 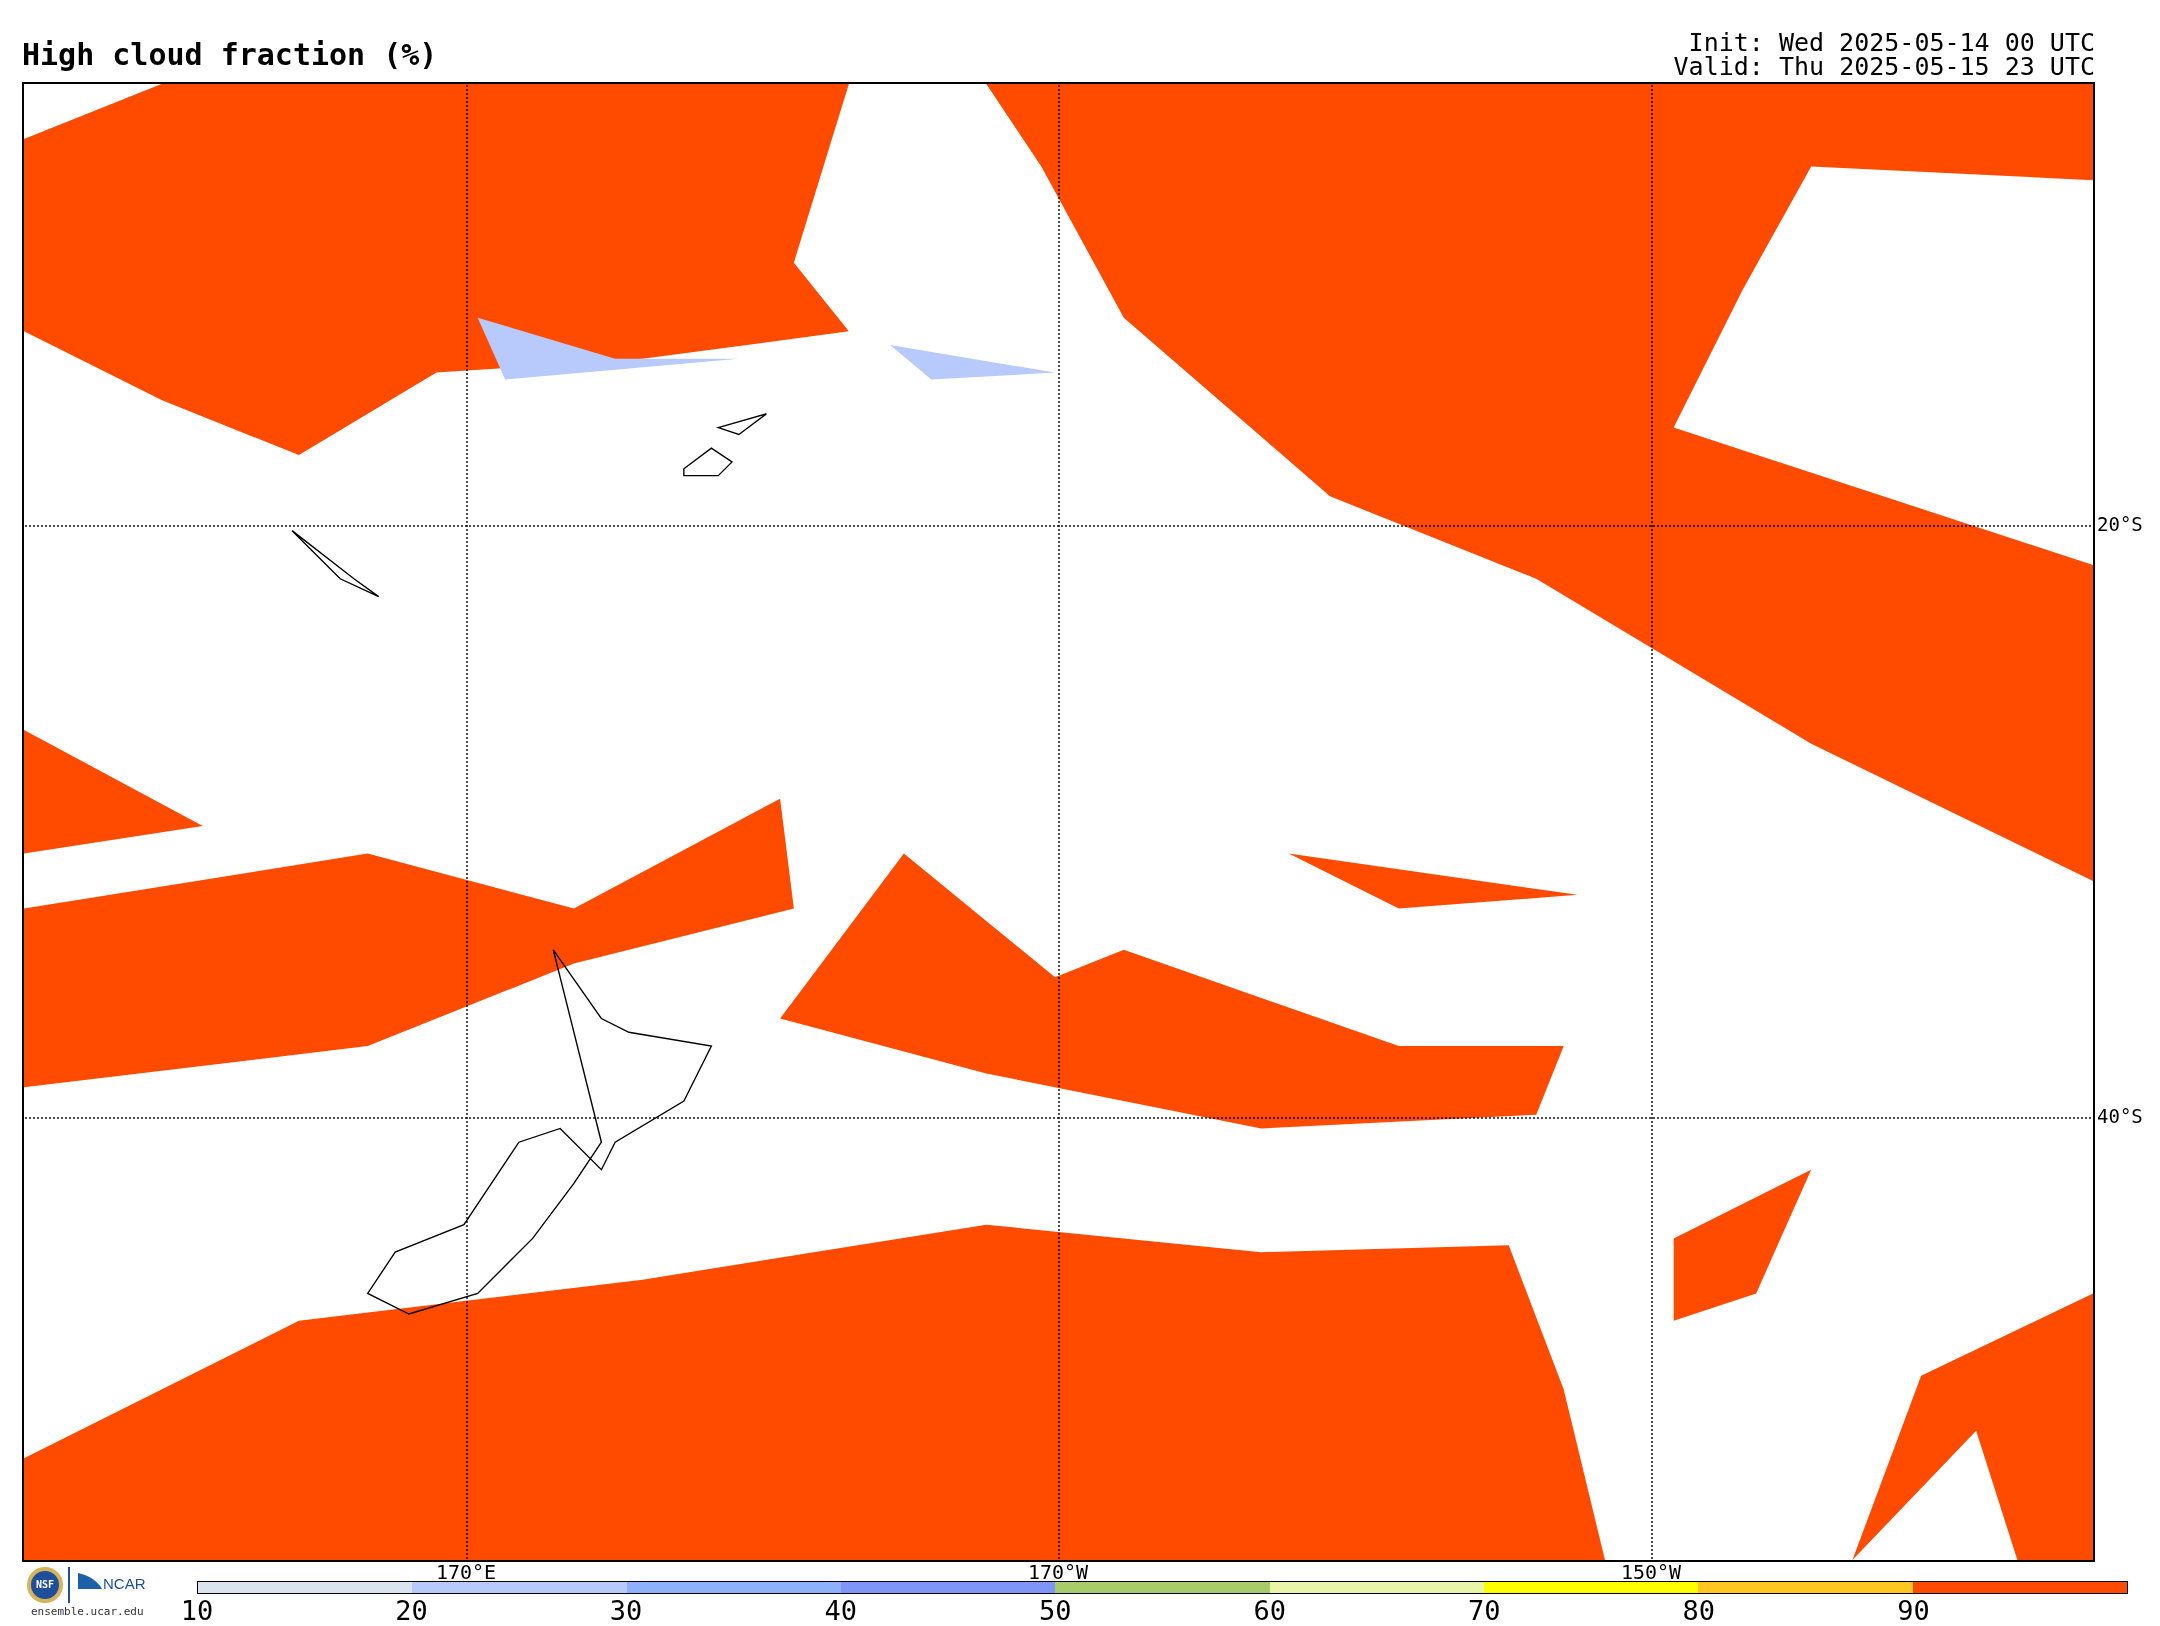 I want to click on colorbar-tick-label: 60, so click(x=1269, y=1610).